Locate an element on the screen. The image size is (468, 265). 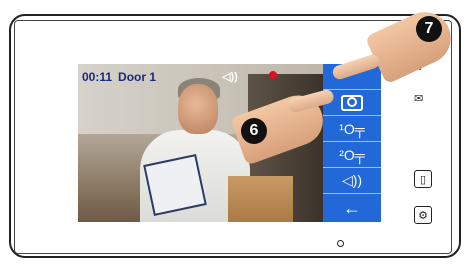
settings-button: ⚙ is located at coordinates (423, 215).